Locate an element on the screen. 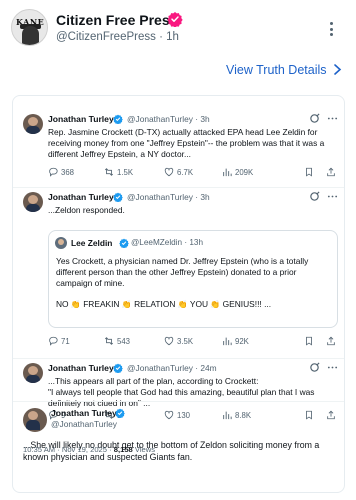  view-truth-details-link: View Truth Details is located at coordinates (284, 70).